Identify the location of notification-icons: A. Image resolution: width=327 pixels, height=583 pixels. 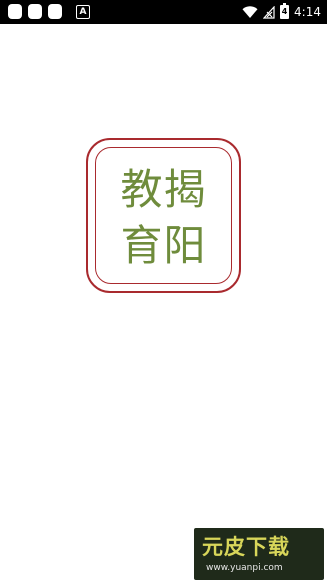
(49, 11).